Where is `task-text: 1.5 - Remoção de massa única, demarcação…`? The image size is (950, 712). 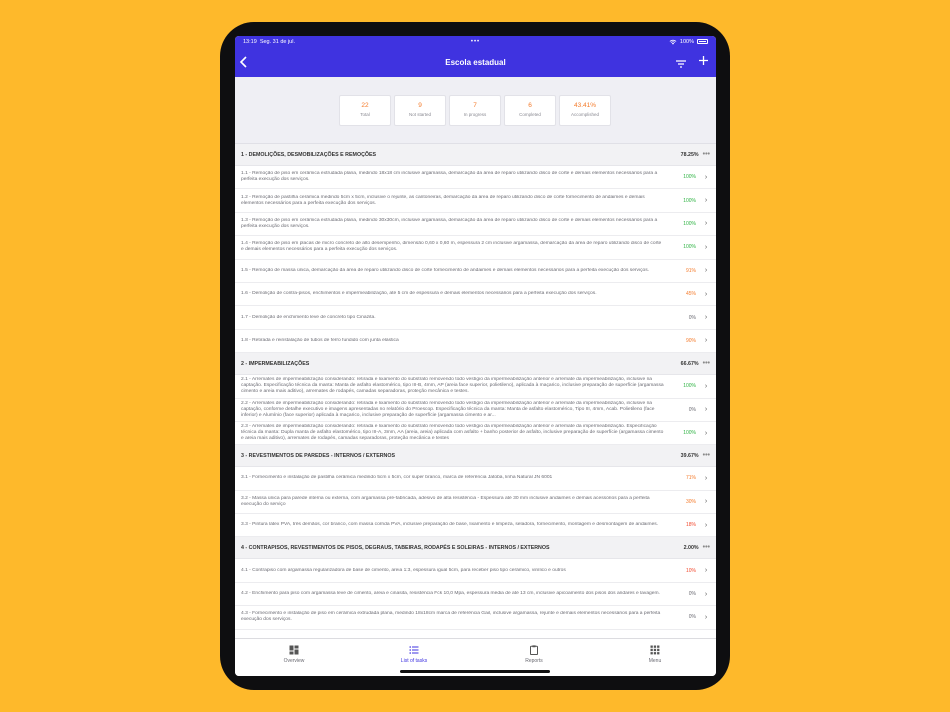
task-text: 1.5 - Remoção de massa única, demarcação… is located at coordinates (445, 270).